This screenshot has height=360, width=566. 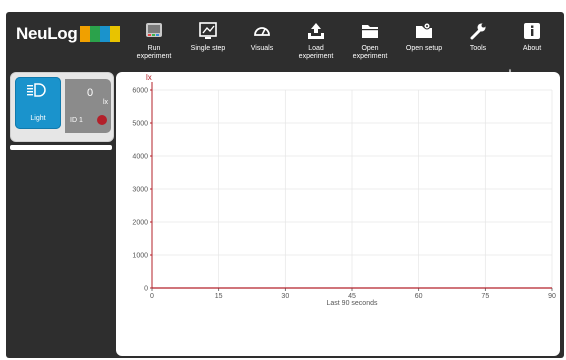 I want to click on folder-icon, so click(x=370, y=31).